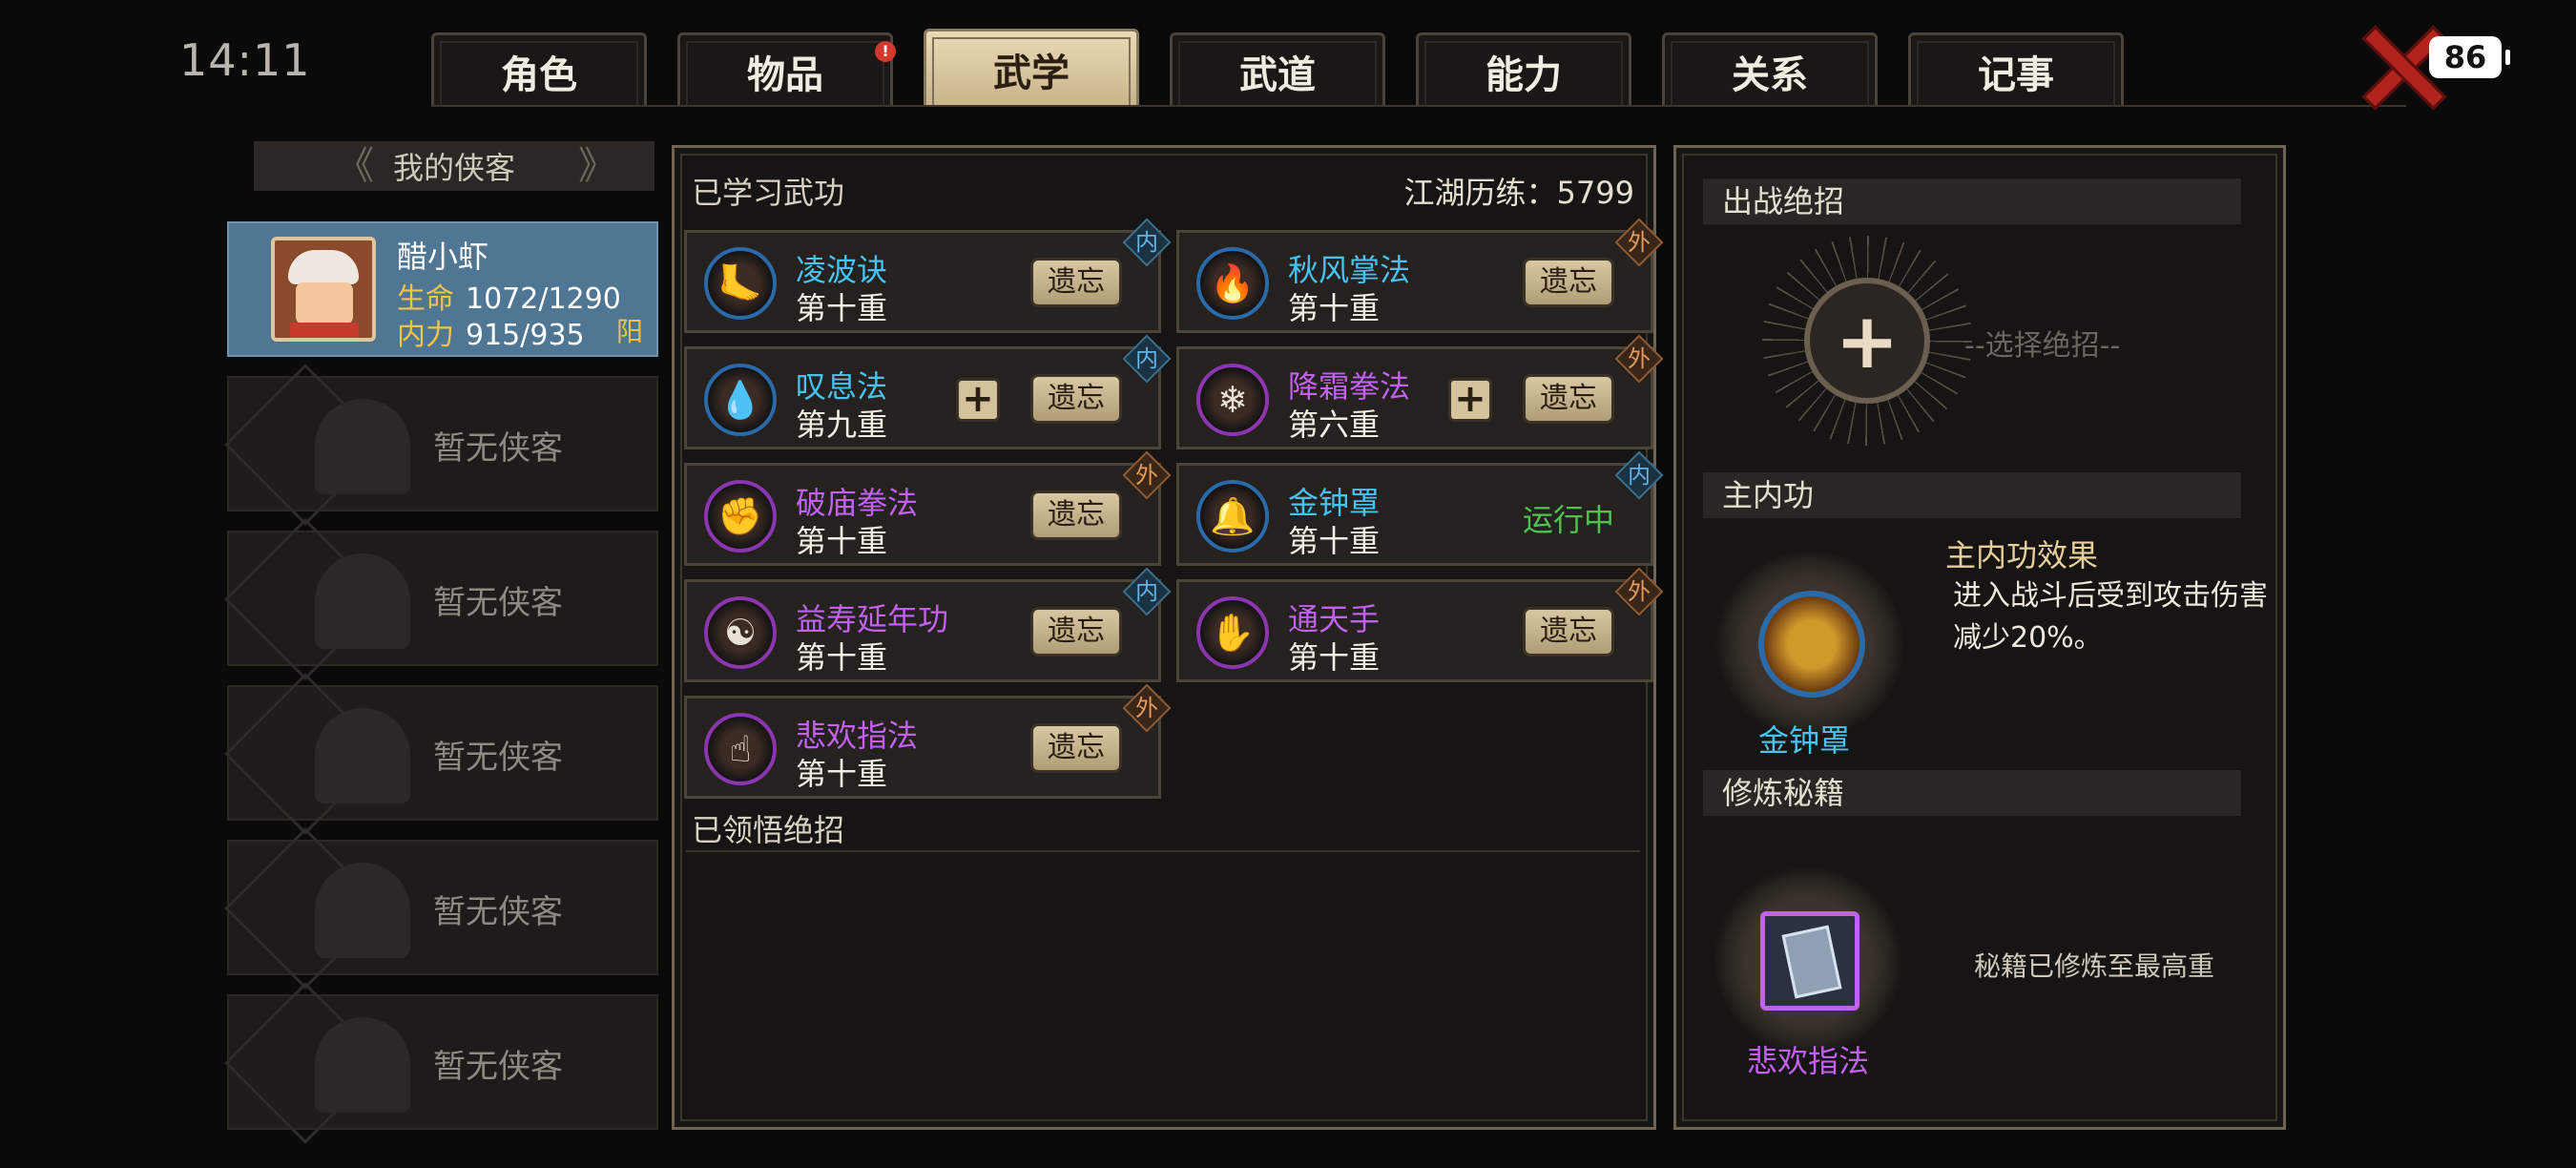 Image resolution: width=2576 pixels, height=1168 pixels. Describe the element at coordinates (928, 391) in the screenshot. I see `skill-card: 💧 叹息法 第九重 + 遗忘 内` at that location.